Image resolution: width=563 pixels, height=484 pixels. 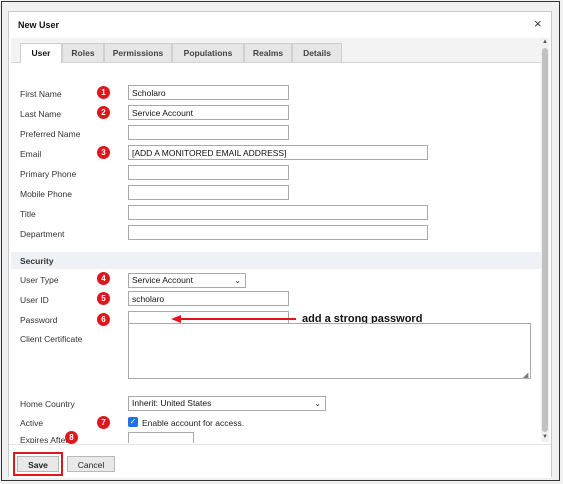 What do you see at coordinates (138, 52) in the screenshot?
I see `tab-permissions: Permissions` at bounding box center [138, 52].